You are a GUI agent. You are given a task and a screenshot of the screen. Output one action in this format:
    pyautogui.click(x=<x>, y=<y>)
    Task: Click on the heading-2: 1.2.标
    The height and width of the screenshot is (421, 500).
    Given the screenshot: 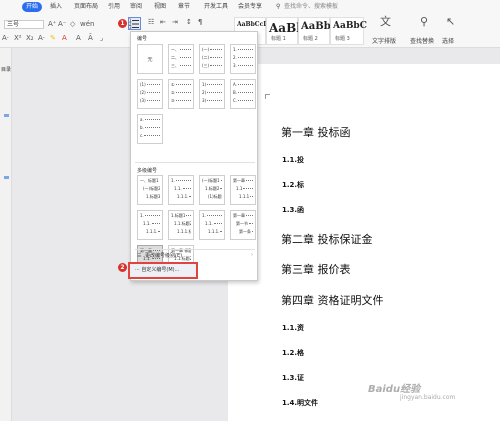 What is the action you would take?
    pyautogui.click(x=293, y=185)
    